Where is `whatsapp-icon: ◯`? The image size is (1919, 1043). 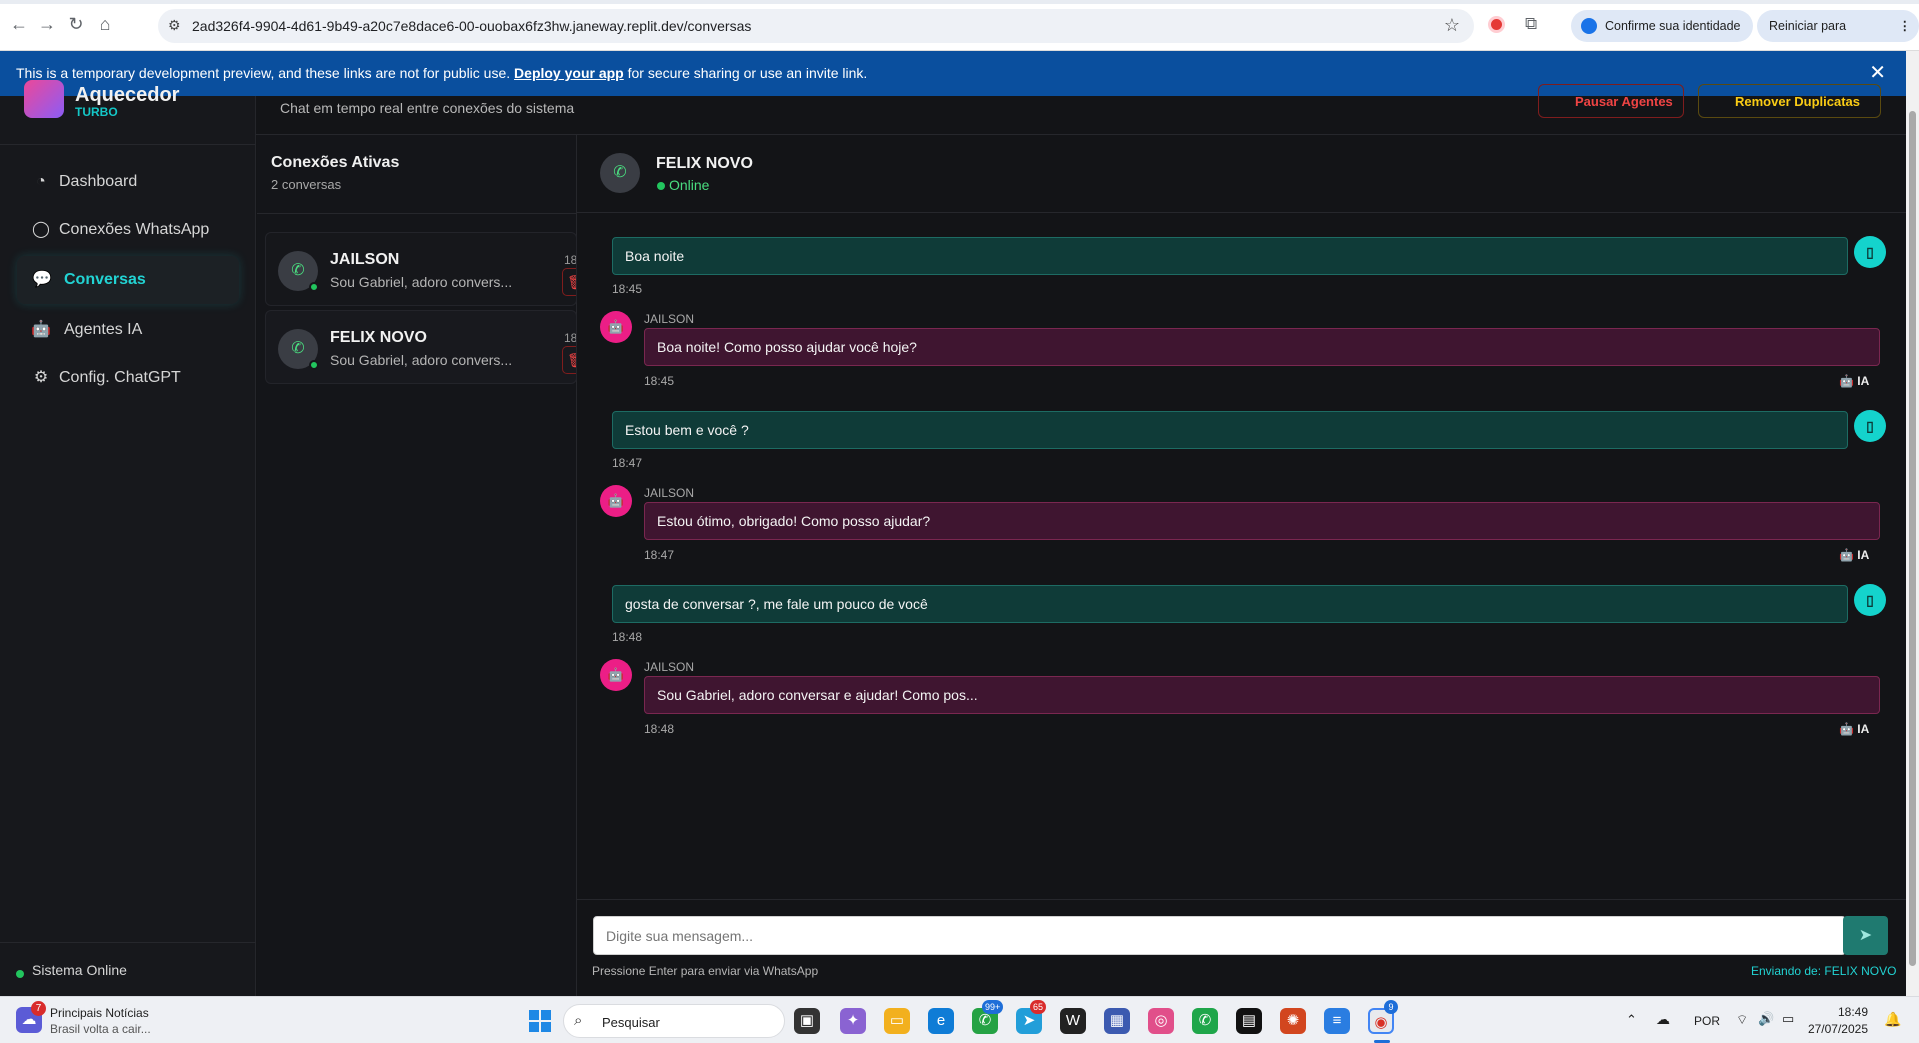 whatsapp-icon: ◯ is located at coordinates (41, 229).